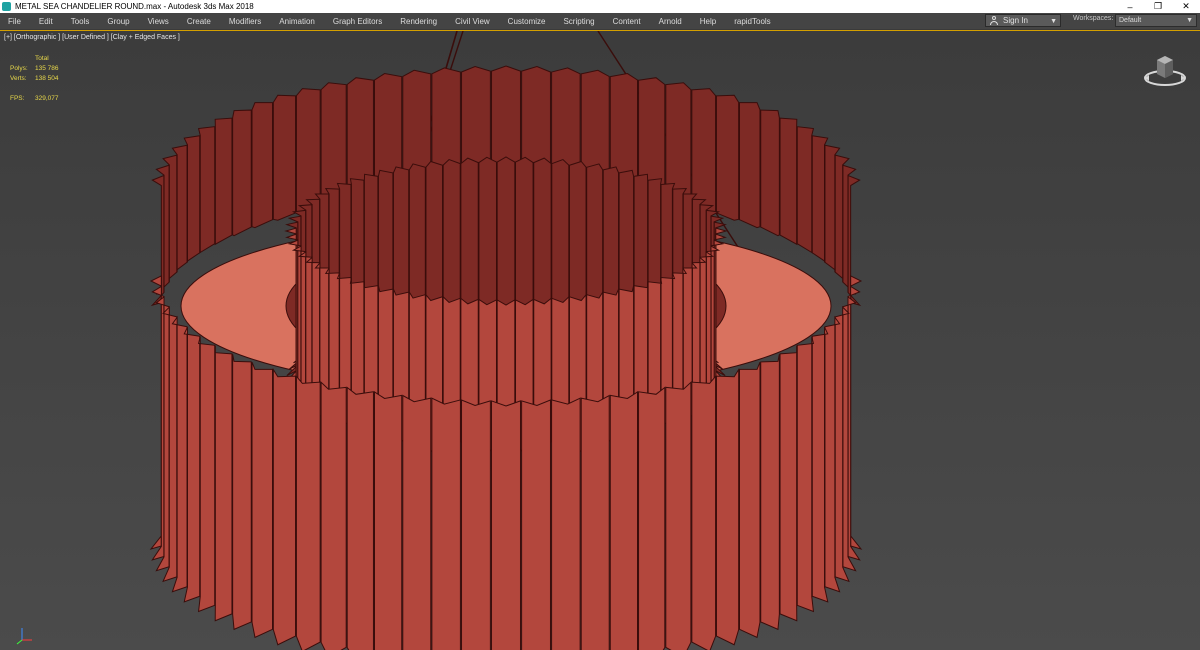 This screenshot has height=650, width=1200. What do you see at coordinates (47, 98) in the screenshot?
I see `fps-value: 329,077` at bounding box center [47, 98].